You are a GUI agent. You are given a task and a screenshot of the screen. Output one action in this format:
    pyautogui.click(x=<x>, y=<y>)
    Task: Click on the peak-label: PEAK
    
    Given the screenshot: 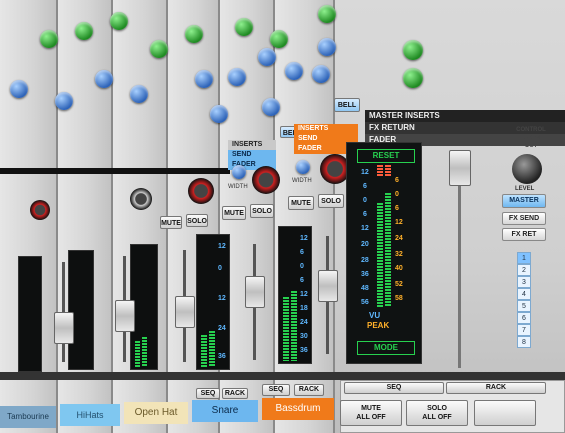 What is the action you would take?
    pyautogui.click(x=378, y=325)
    